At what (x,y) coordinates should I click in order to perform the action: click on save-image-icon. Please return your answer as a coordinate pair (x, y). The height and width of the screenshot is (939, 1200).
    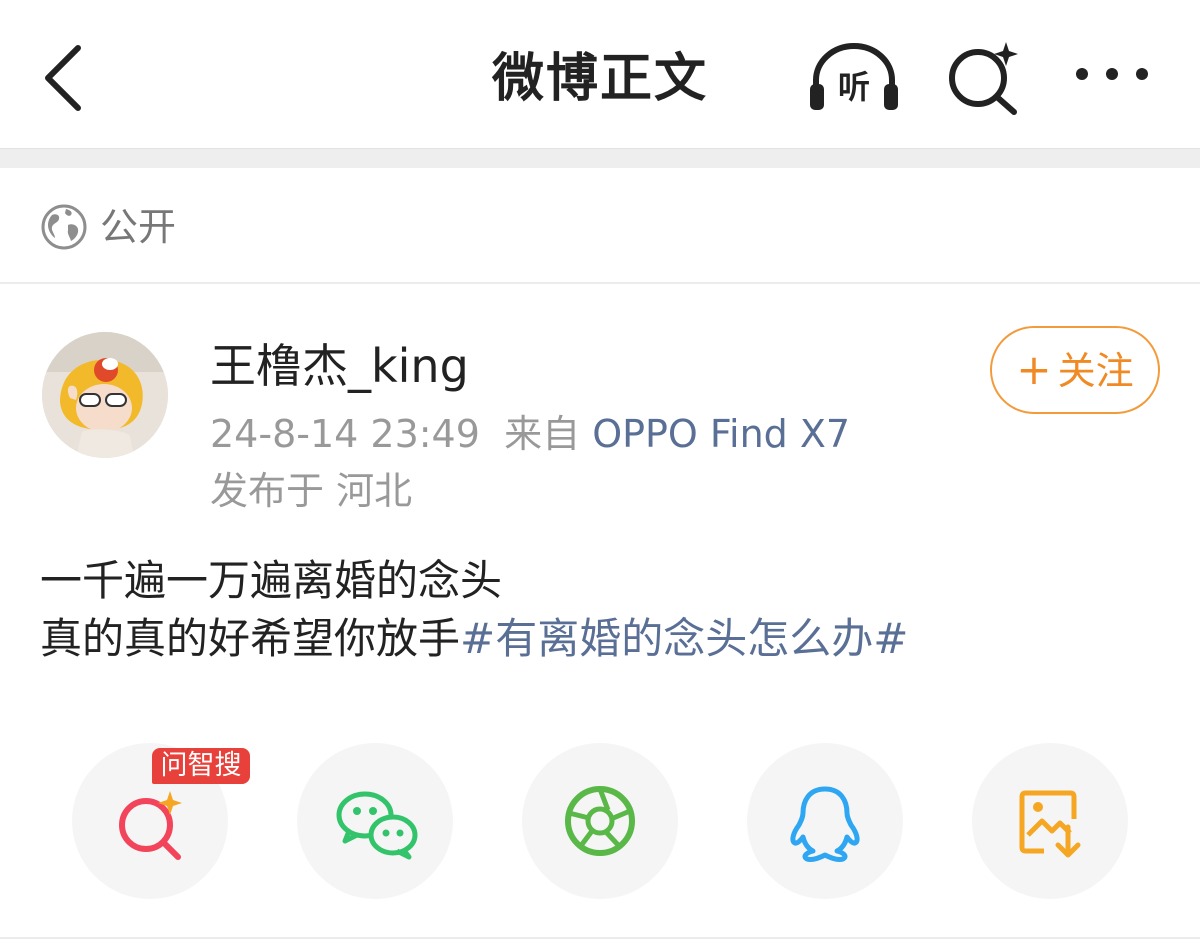
    Looking at the image, I should click on (1050, 824).